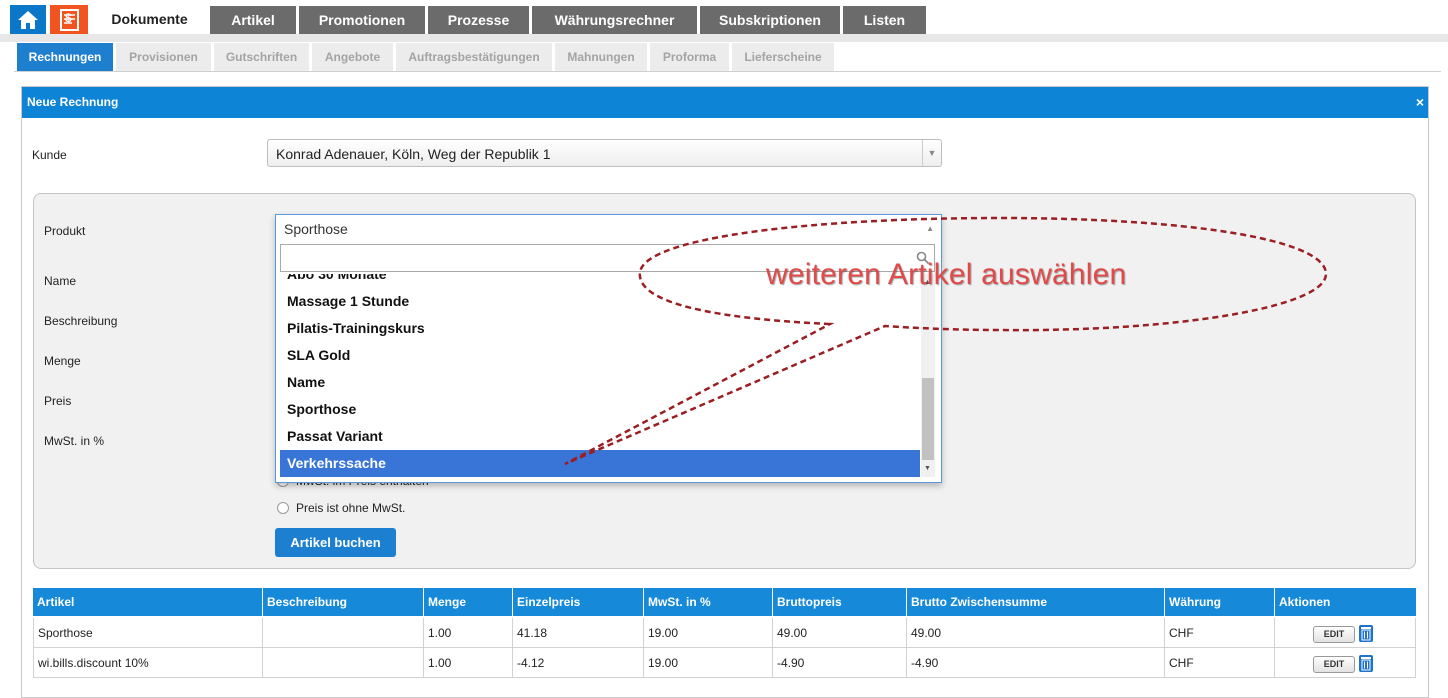  I want to click on option-item: Passat Variant, so click(600, 436).